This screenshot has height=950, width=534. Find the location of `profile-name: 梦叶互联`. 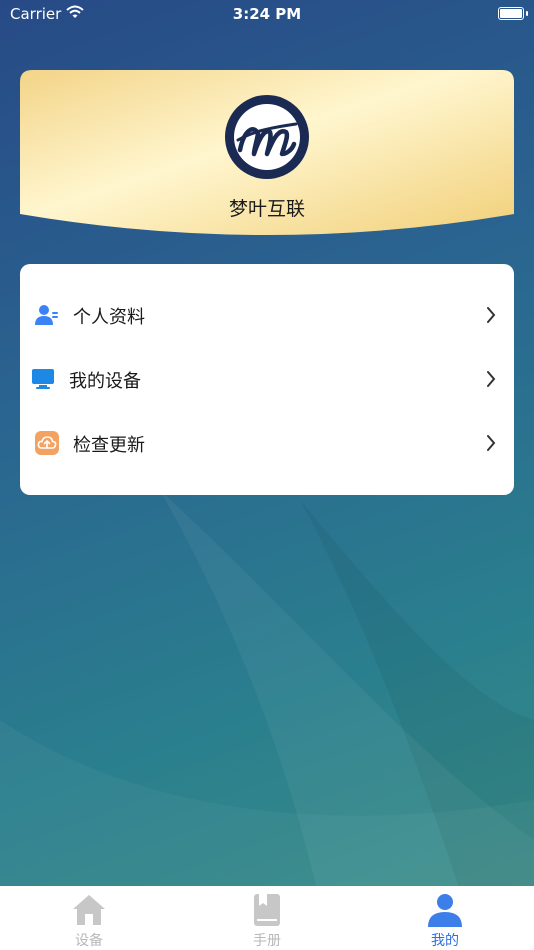

profile-name: 梦叶互联 is located at coordinates (266, 209).